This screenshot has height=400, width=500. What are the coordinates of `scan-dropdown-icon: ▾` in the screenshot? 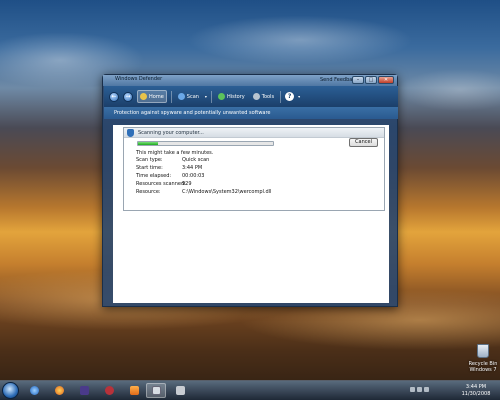 It's located at (206, 96).